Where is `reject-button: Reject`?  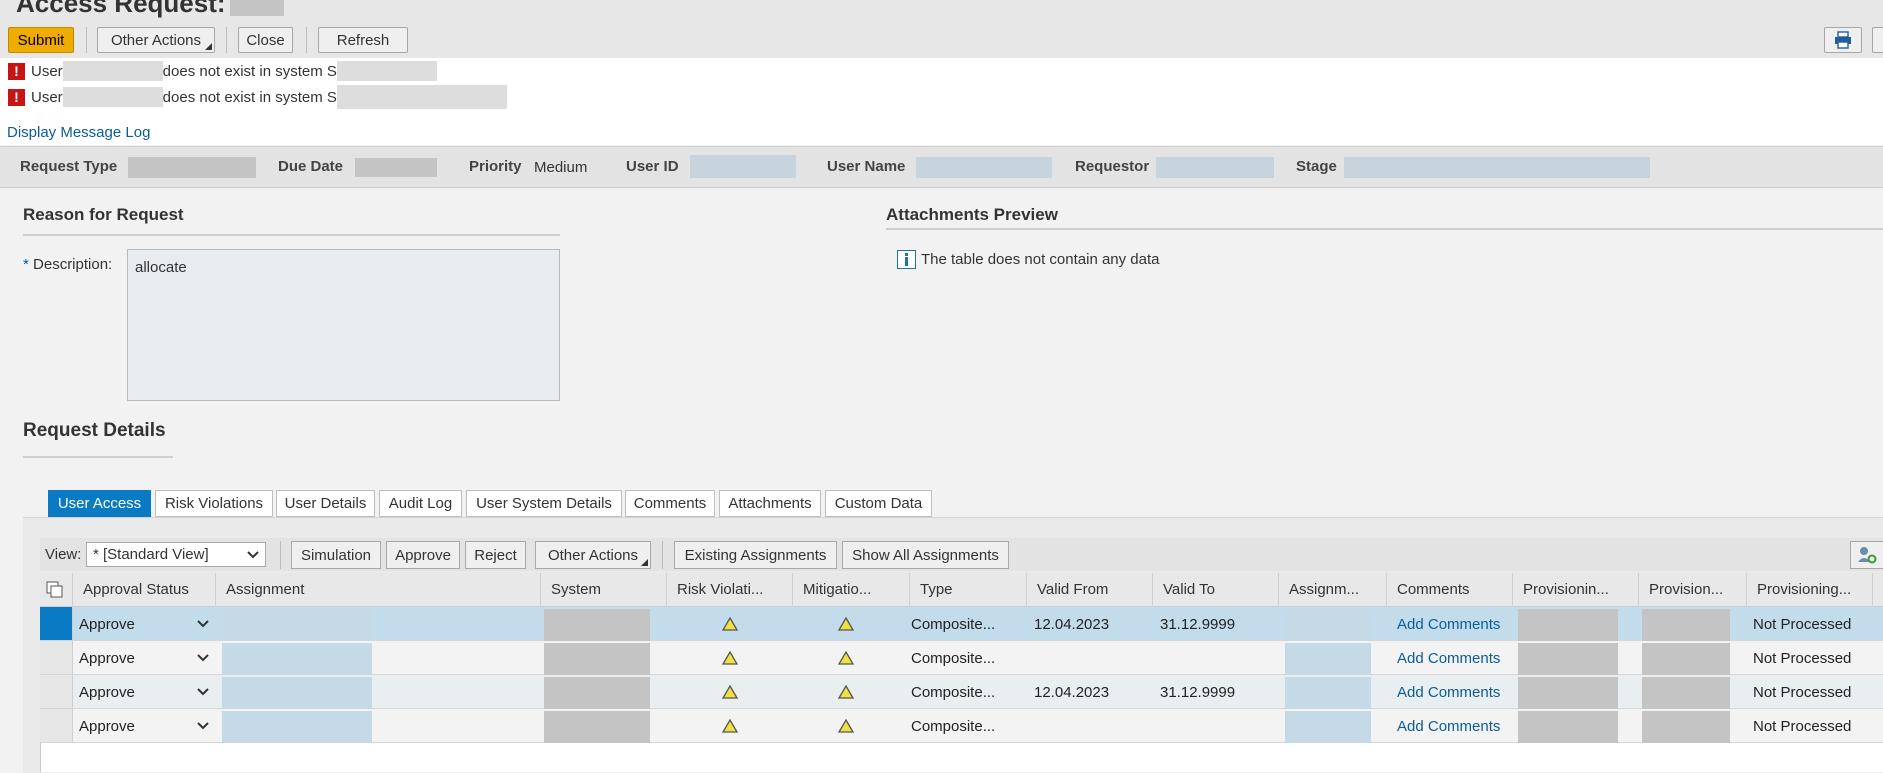
reject-button: Reject is located at coordinates (495, 555).